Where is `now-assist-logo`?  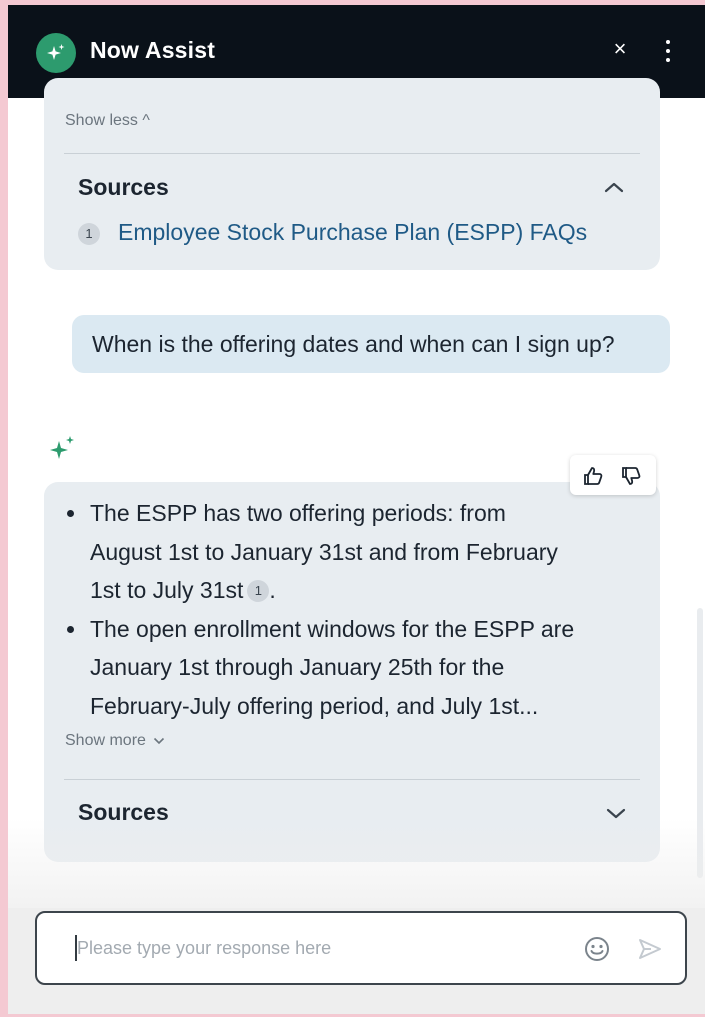
now-assist-logo is located at coordinates (56, 53).